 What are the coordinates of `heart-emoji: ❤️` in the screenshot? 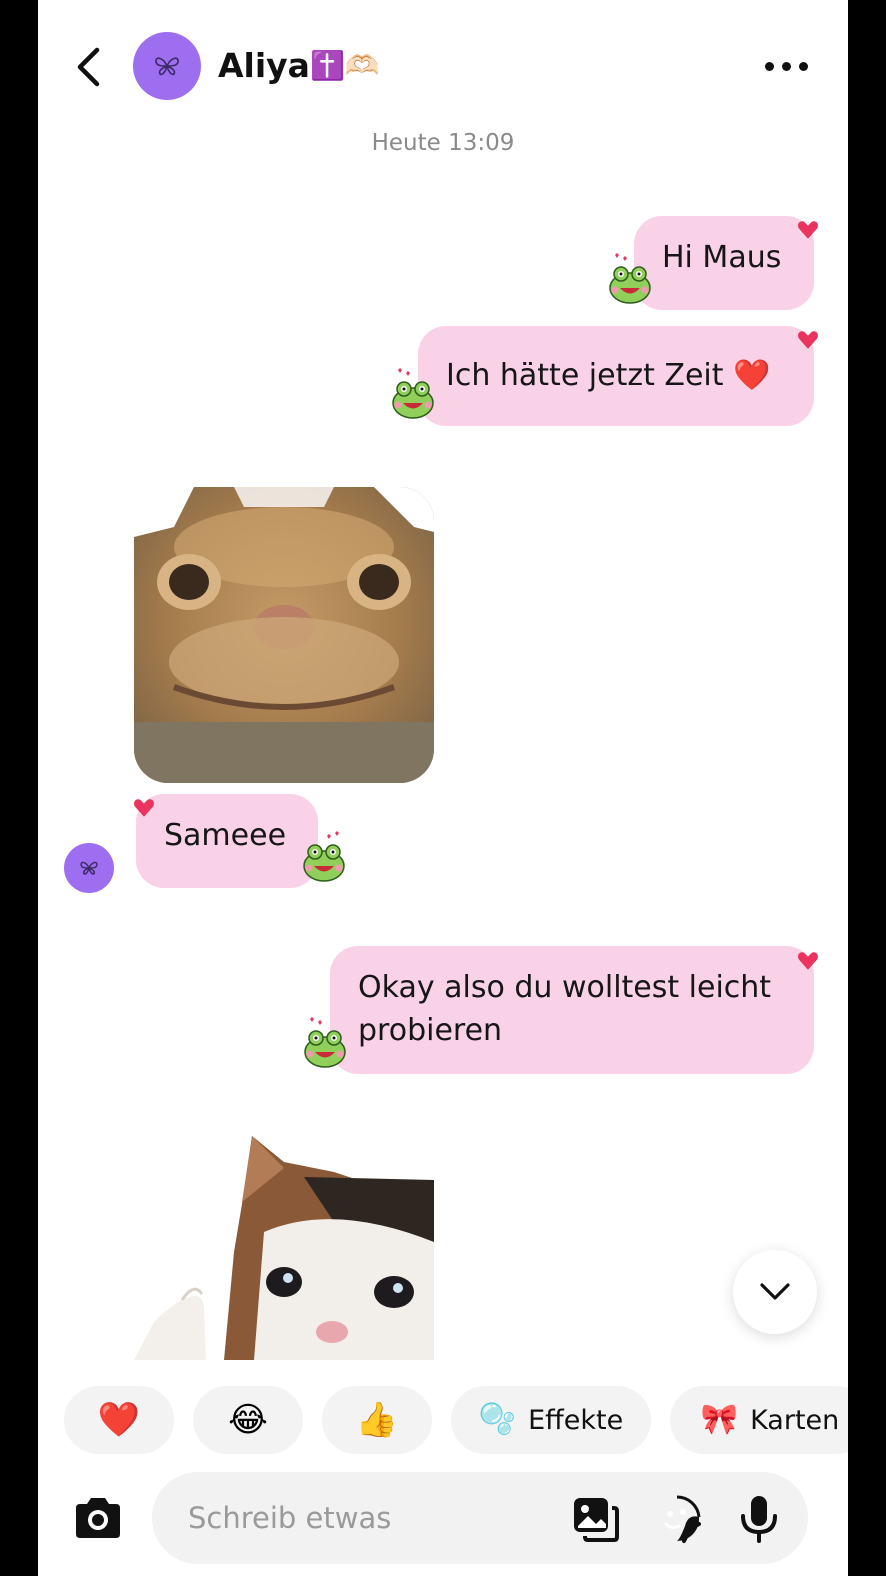 It's located at (752, 375).